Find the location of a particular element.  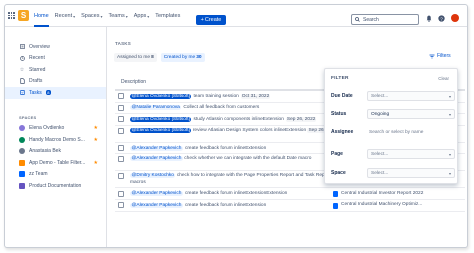

sidebar-item-label: Starred is located at coordinates (37, 69).